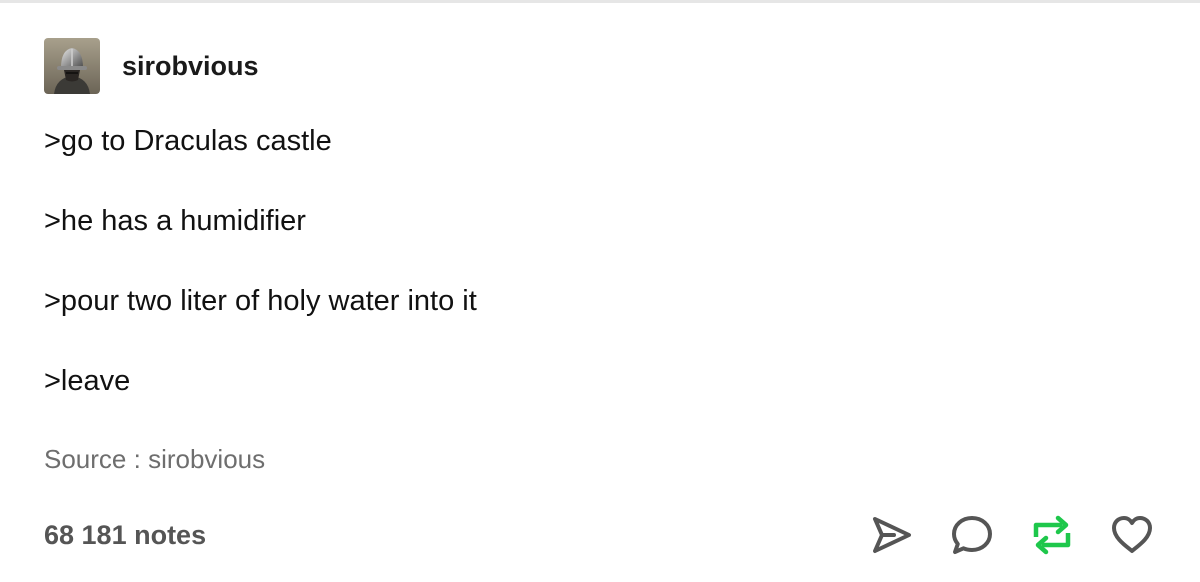 This screenshot has width=1200, height=582. I want to click on notes-count: 68 181 notes, so click(125, 535).